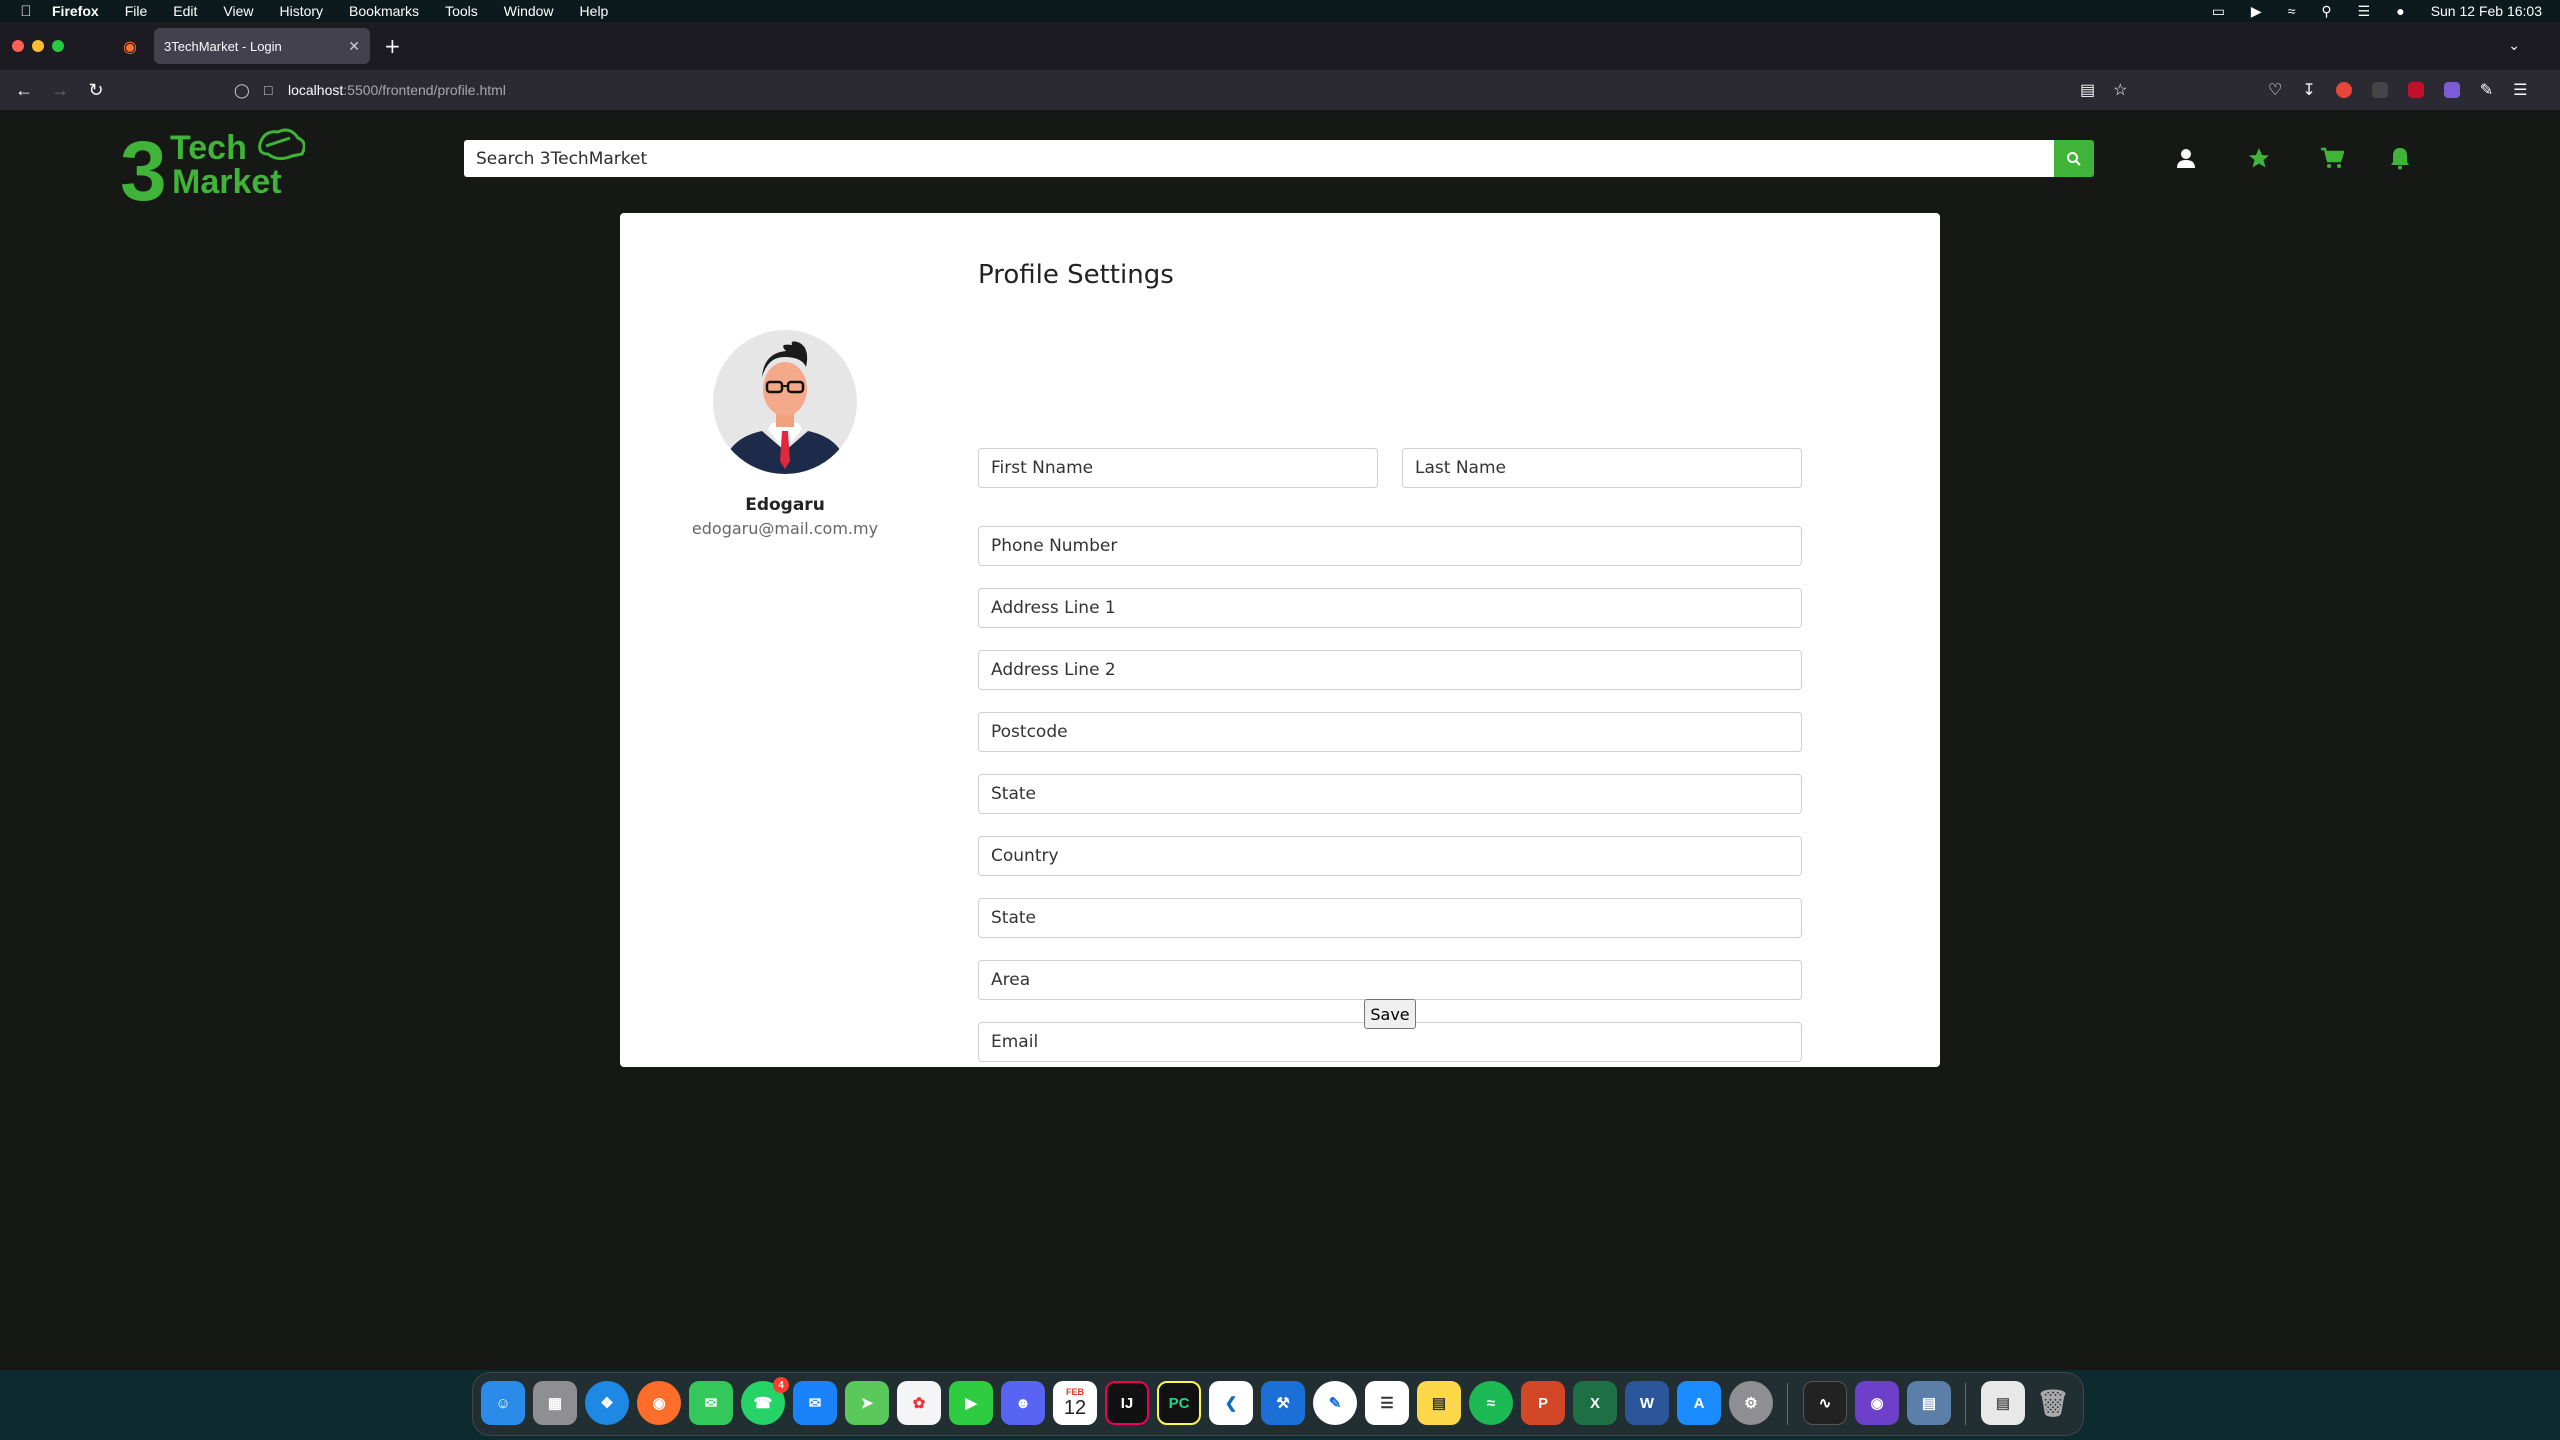 The width and height of the screenshot is (2560, 1440). Describe the element at coordinates (461, 11) in the screenshot. I see `menu-tools: Tools` at that location.